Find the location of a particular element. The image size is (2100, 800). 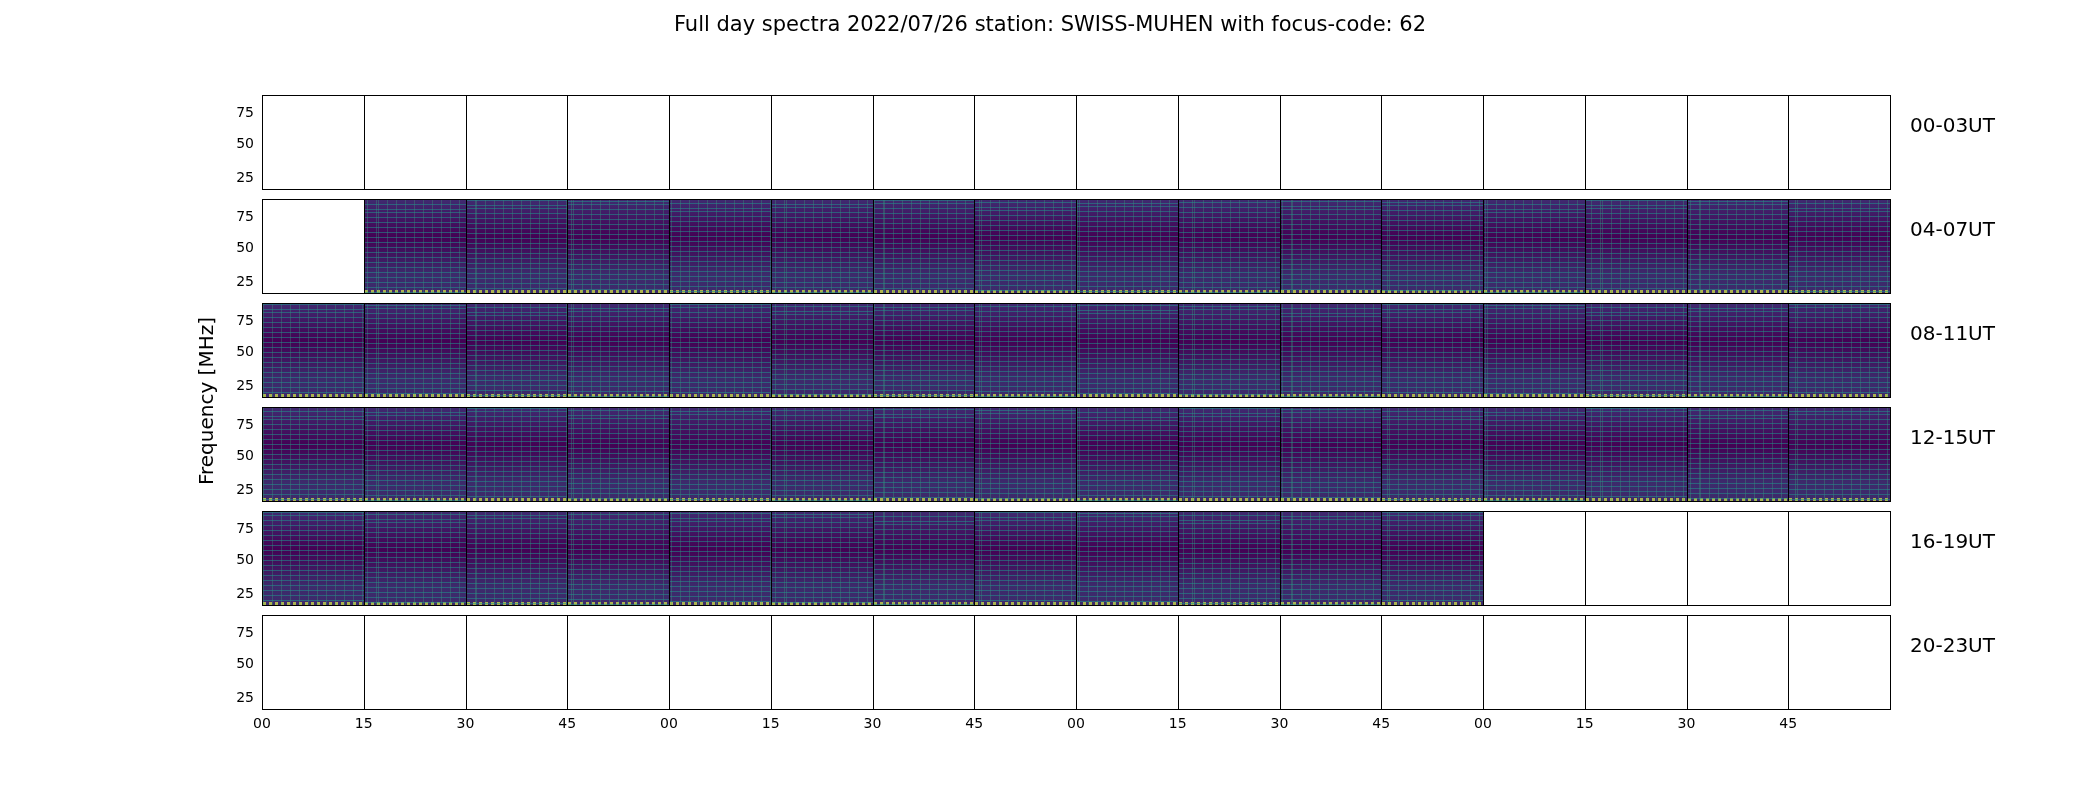

figure-title: Full day spectra 2022/07/26 station: SWISS-MUHEN with focus-code: 62 is located at coordinates (1050, 25).